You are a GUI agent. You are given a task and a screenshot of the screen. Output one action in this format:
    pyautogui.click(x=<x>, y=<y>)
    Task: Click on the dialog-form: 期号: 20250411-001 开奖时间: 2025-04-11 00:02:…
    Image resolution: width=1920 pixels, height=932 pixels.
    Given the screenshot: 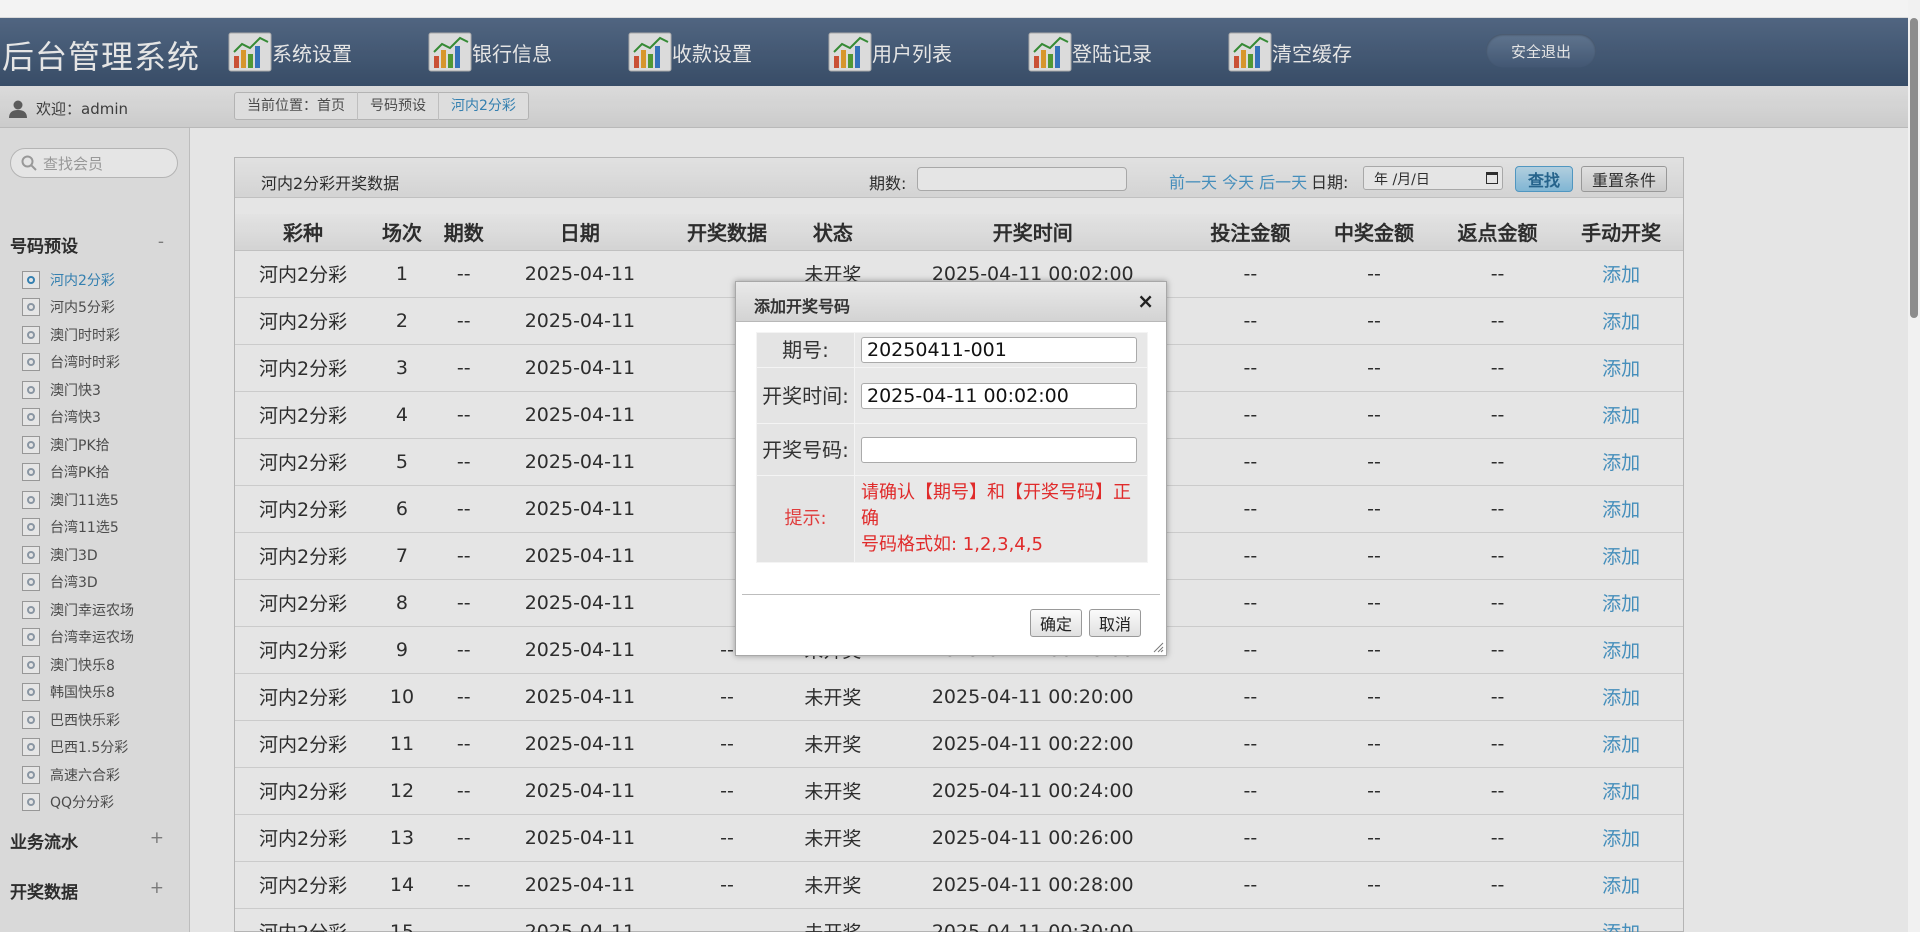 What is the action you would take?
    pyautogui.click(x=952, y=447)
    